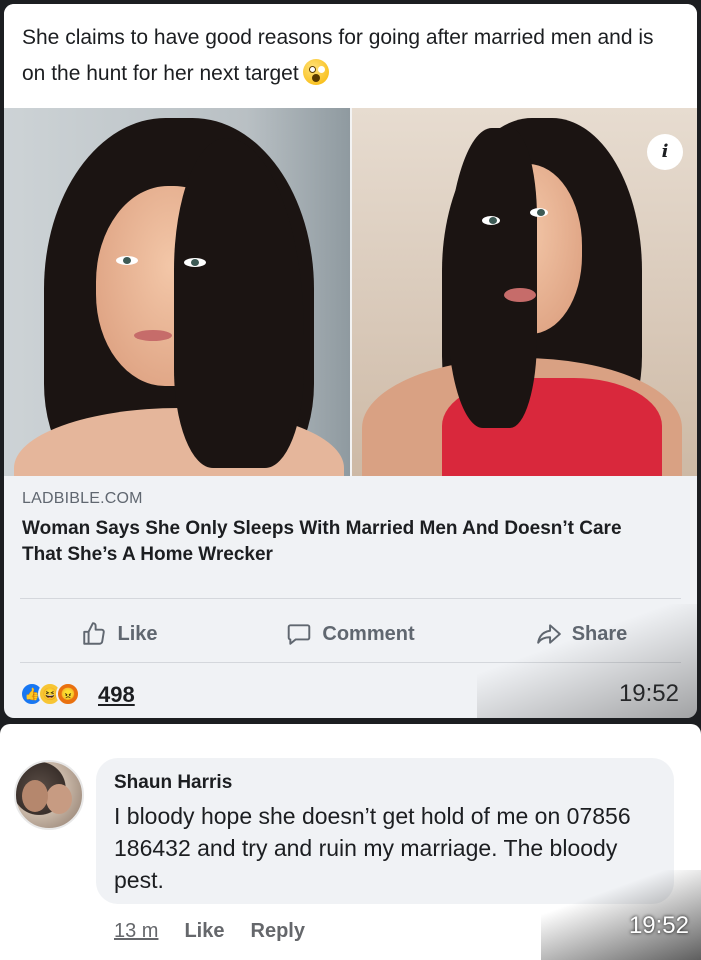 The width and height of the screenshot is (701, 960). What do you see at coordinates (116, 695) in the screenshot?
I see `reaction-count: 498` at bounding box center [116, 695].